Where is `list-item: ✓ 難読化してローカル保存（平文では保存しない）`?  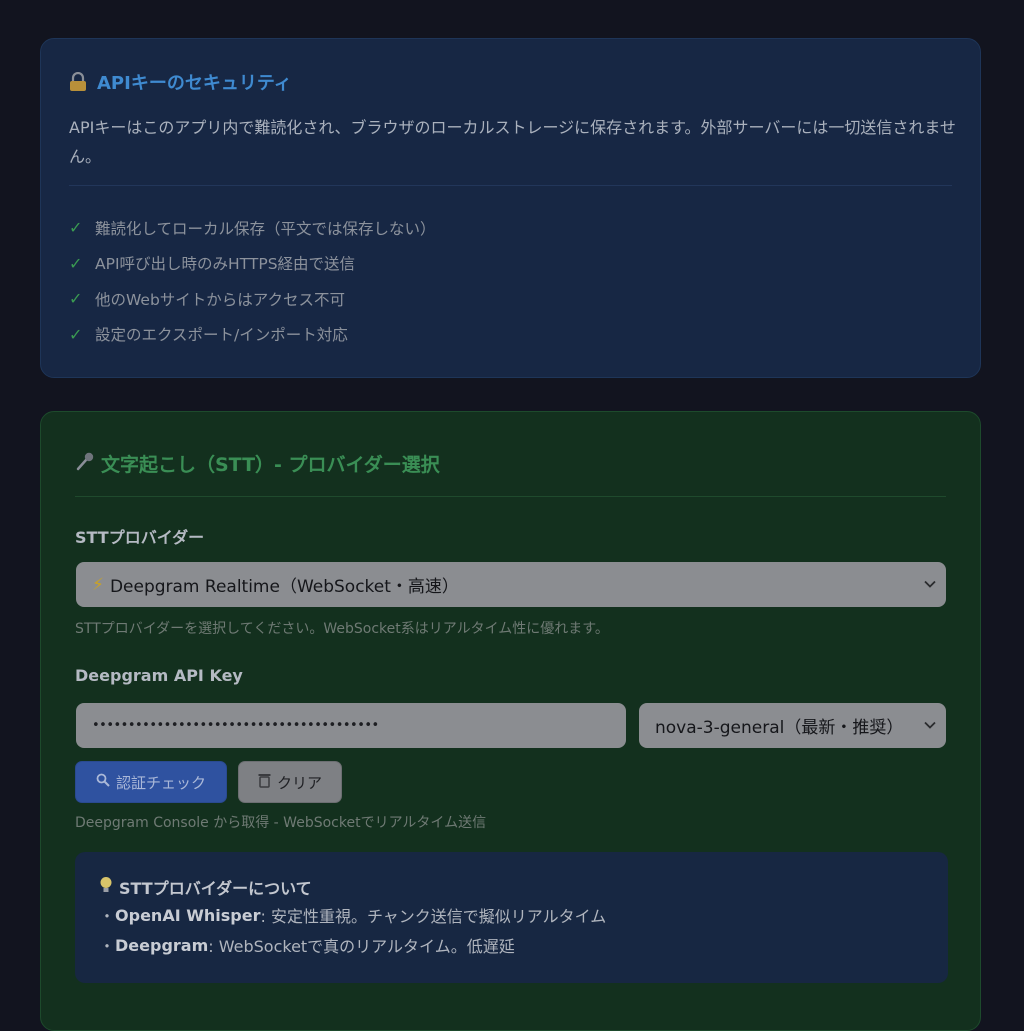
list-item: ✓ 難読化してローカル保存（平文では保存しない） is located at coordinates (252, 228).